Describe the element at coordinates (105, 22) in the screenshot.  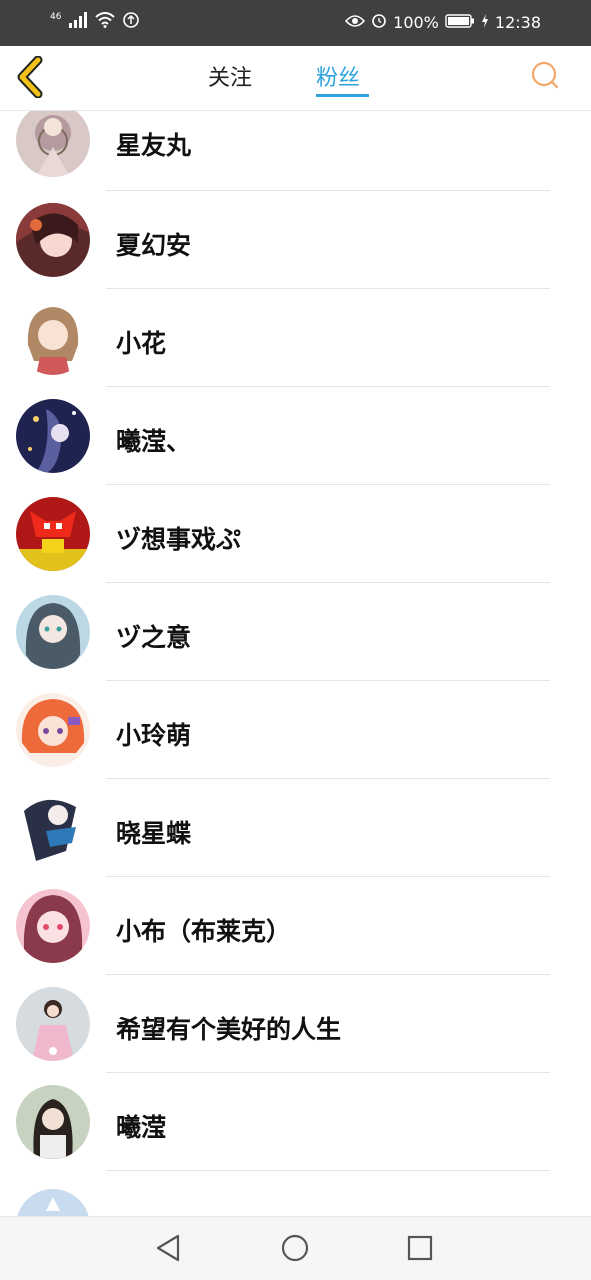
I see `wifi-icon` at that location.